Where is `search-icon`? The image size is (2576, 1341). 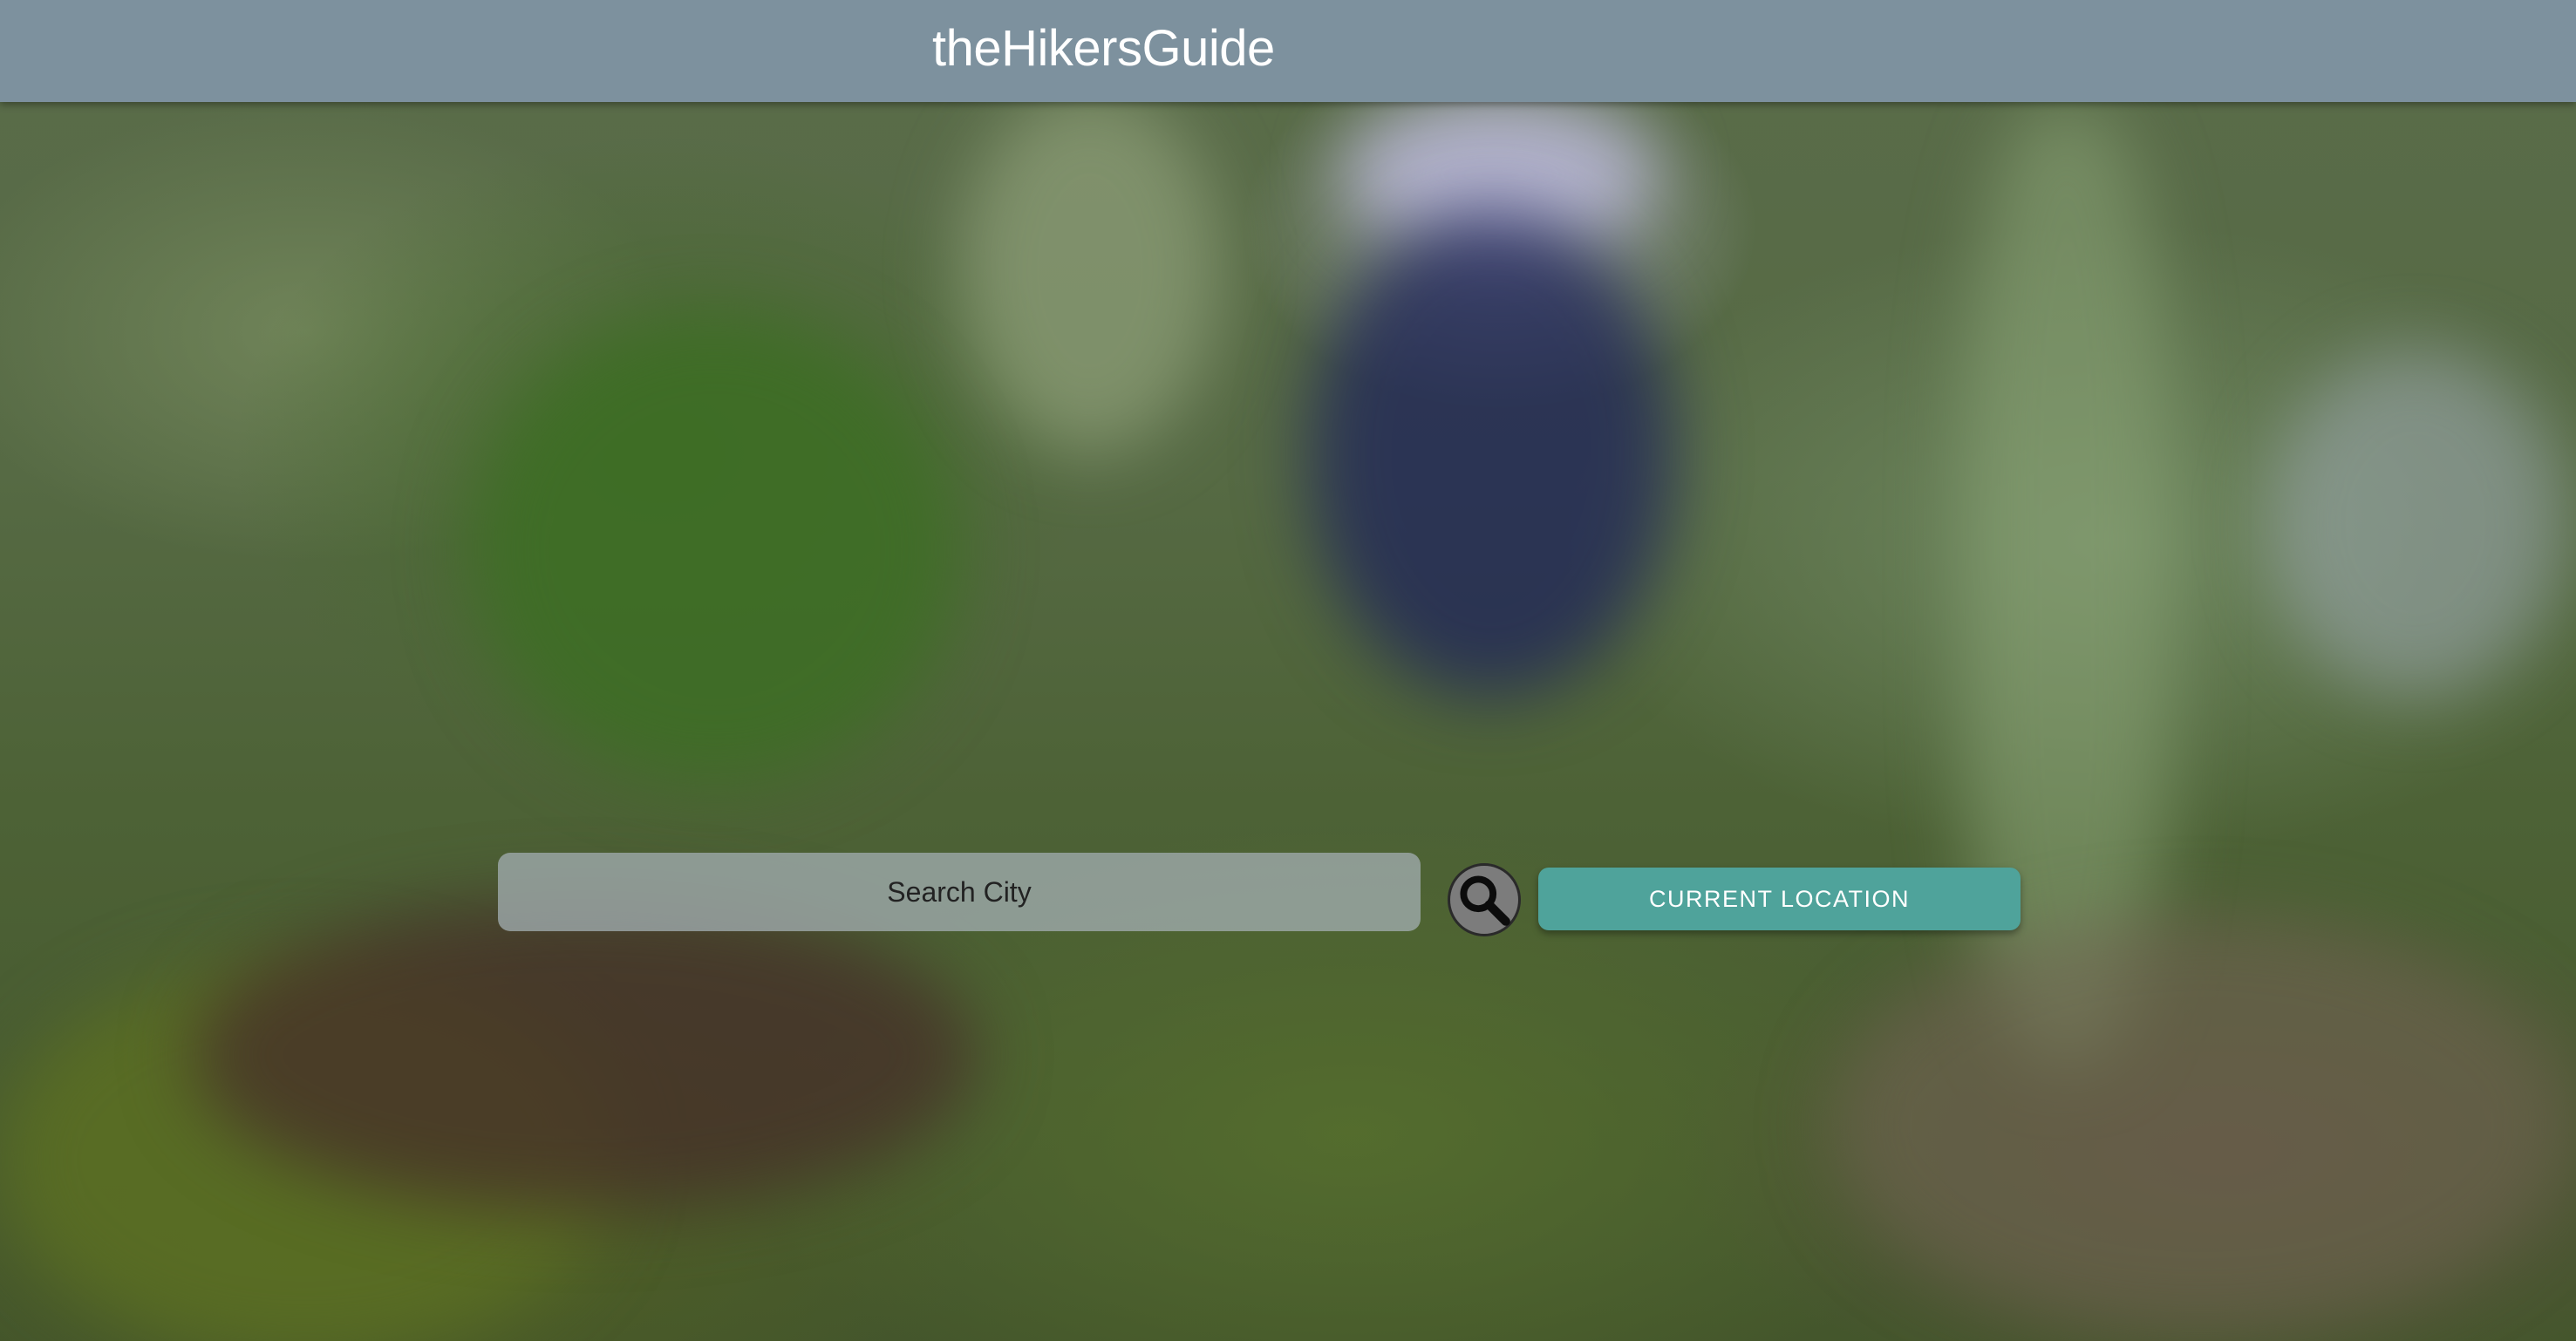 search-icon is located at coordinates (1485, 900).